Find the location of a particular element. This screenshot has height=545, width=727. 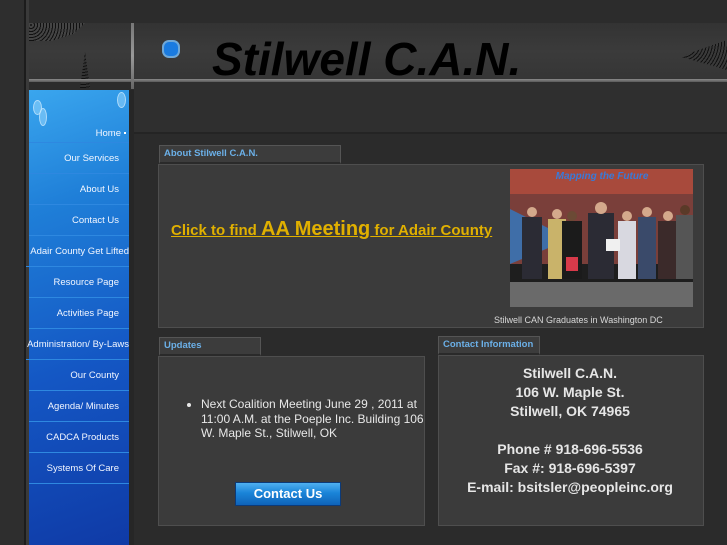

nav-item-systems-of-care: Systems Of Care is located at coordinates (79, 468).